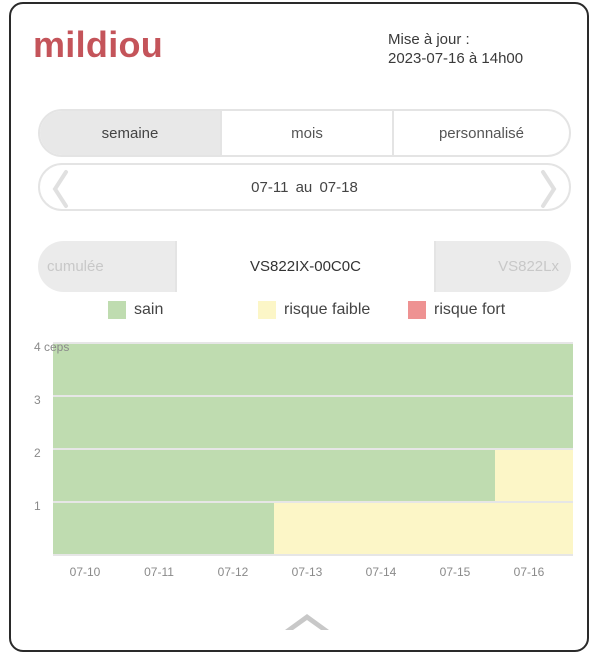 The image size is (595, 652). I want to click on period-selector: semaine mois personnalisé, so click(304, 133).